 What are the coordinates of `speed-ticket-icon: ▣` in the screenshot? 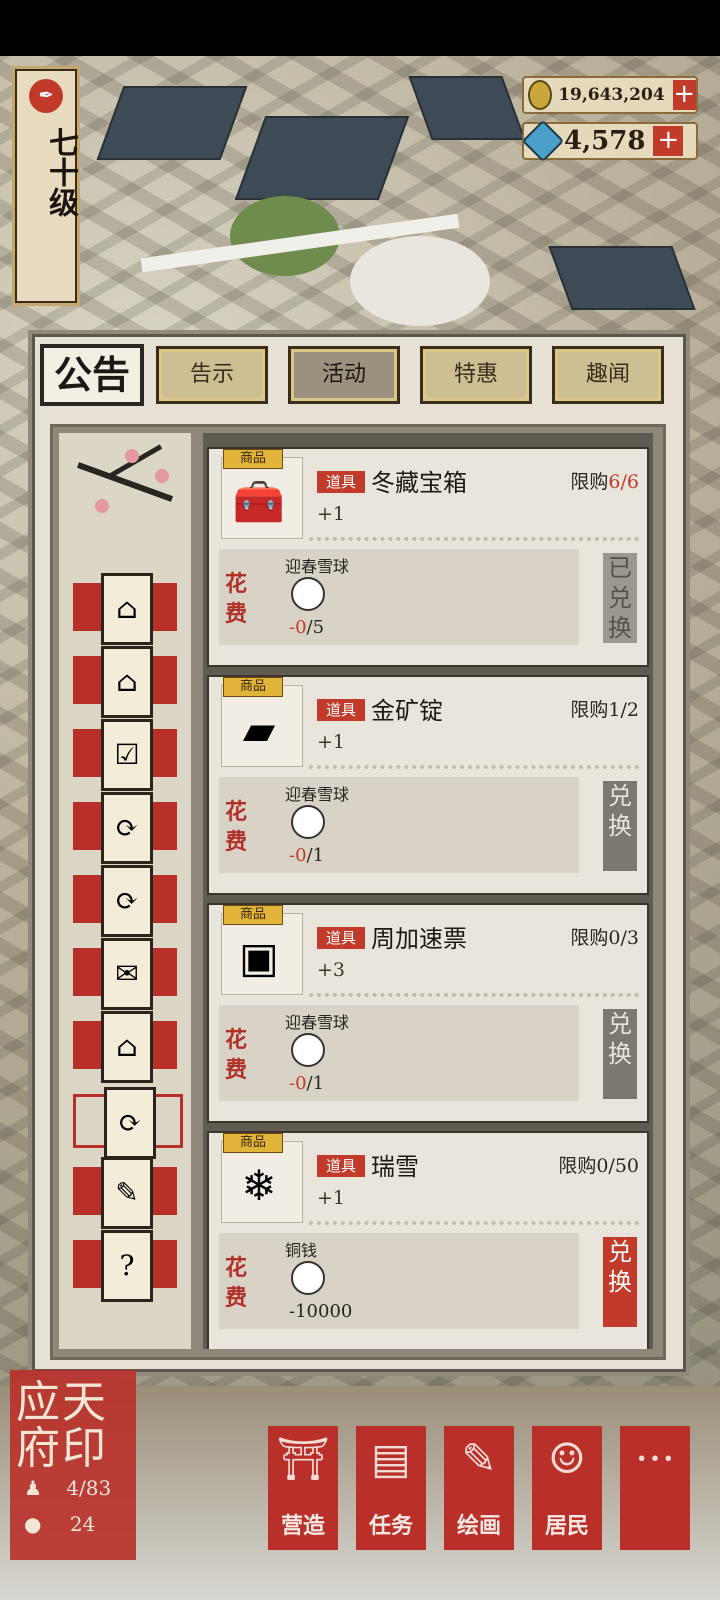 It's located at (259, 957).